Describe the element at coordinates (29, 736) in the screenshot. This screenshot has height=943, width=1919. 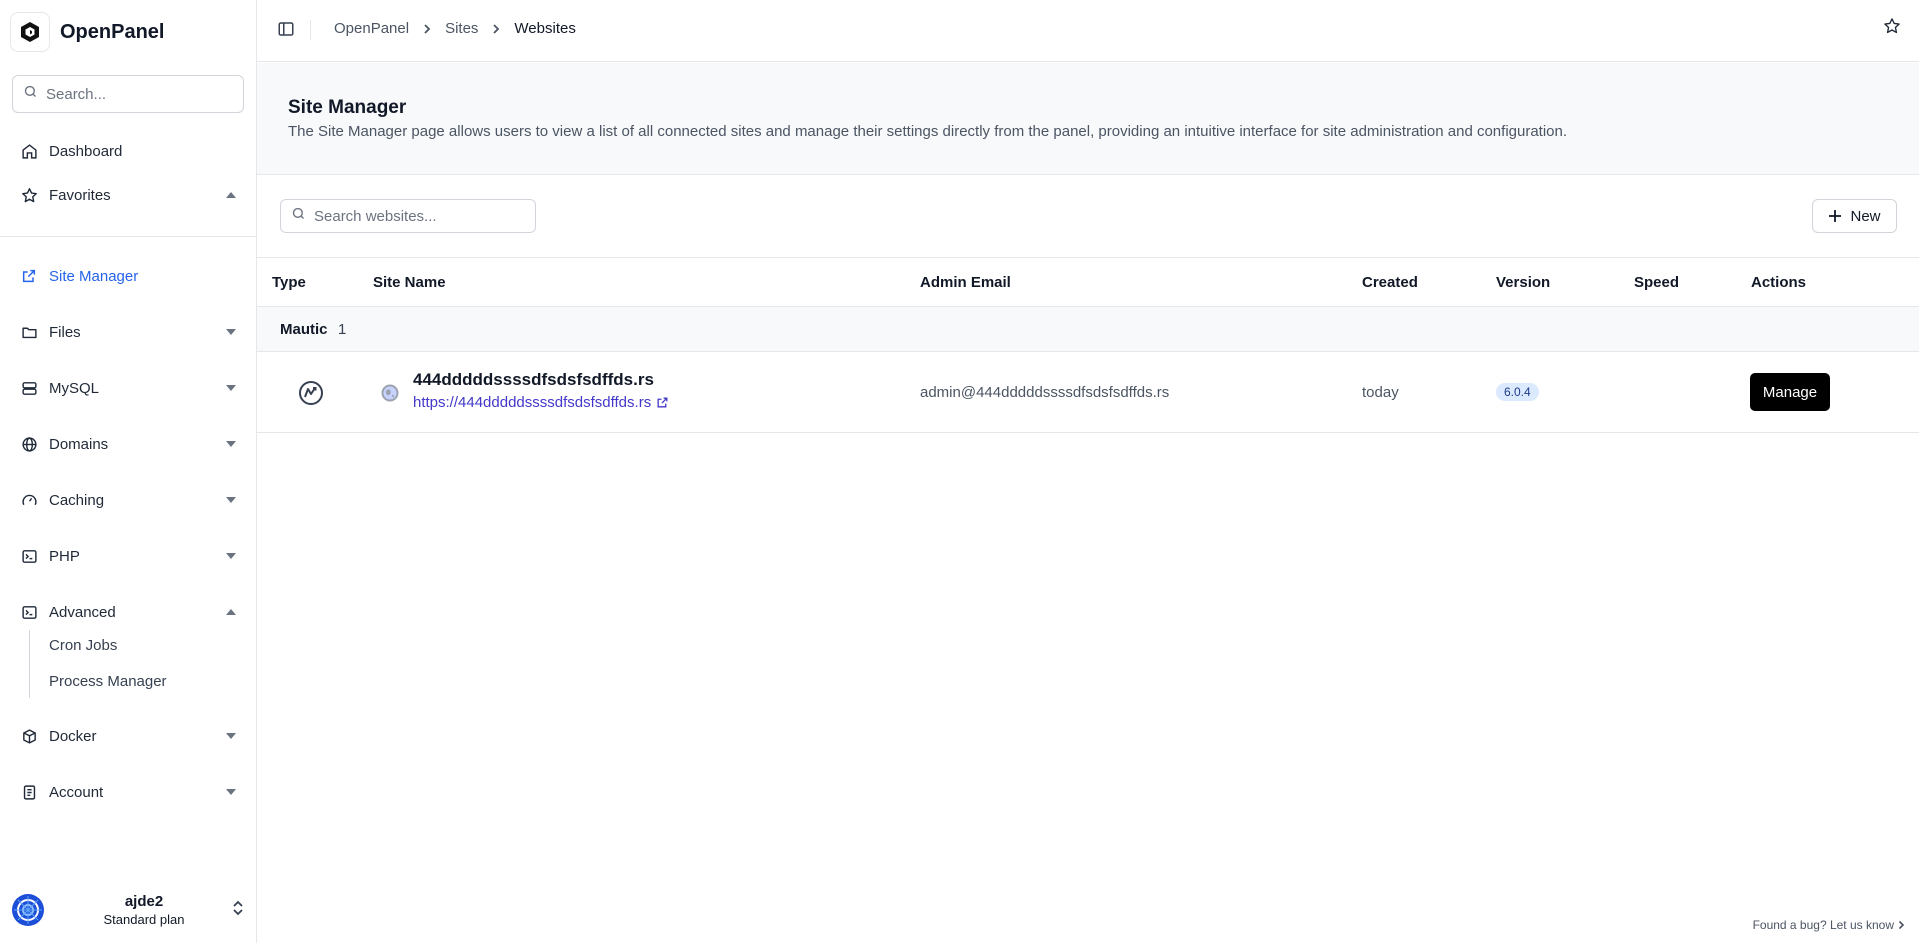
I see `docker-icon` at that location.